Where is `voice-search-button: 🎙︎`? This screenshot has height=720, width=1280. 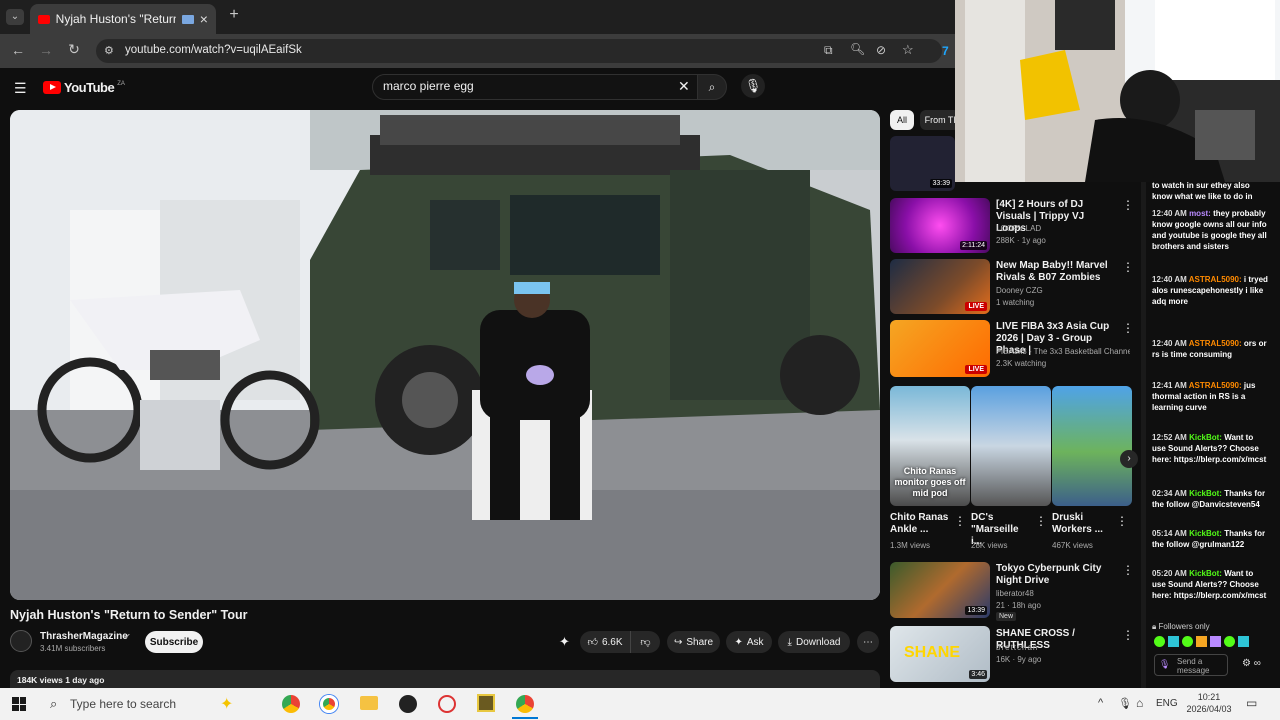 voice-search-button: 🎙︎ is located at coordinates (753, 86).